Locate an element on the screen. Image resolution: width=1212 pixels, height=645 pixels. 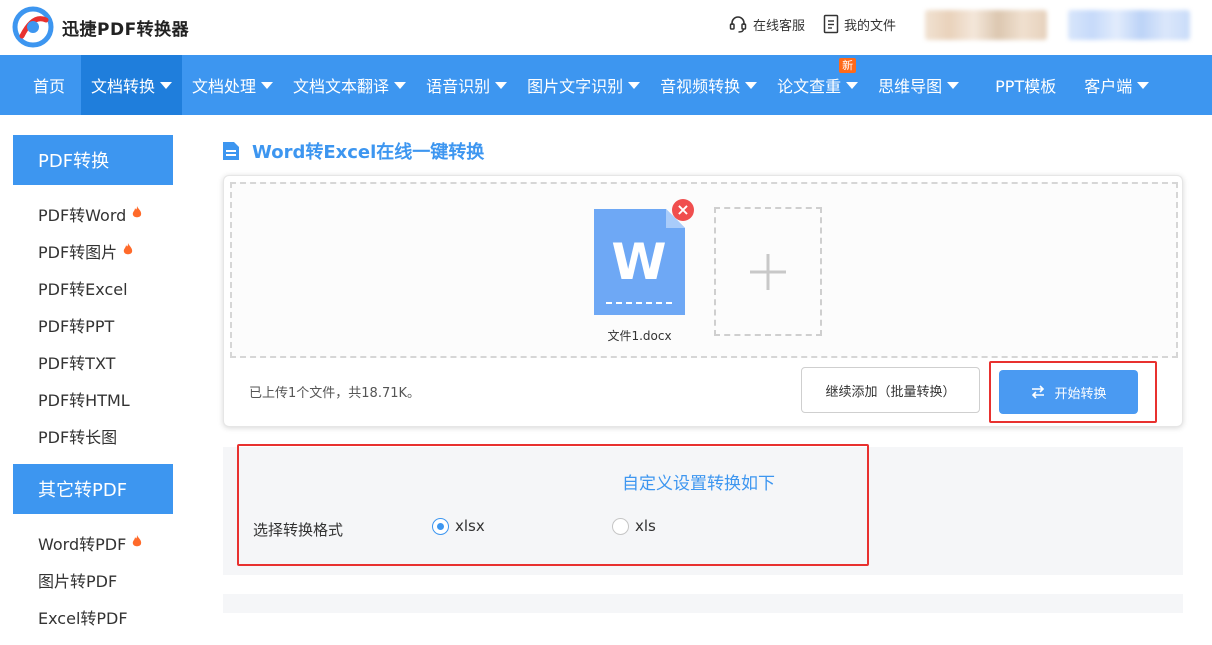
next-section-strip is located at coordinates (703, 603).